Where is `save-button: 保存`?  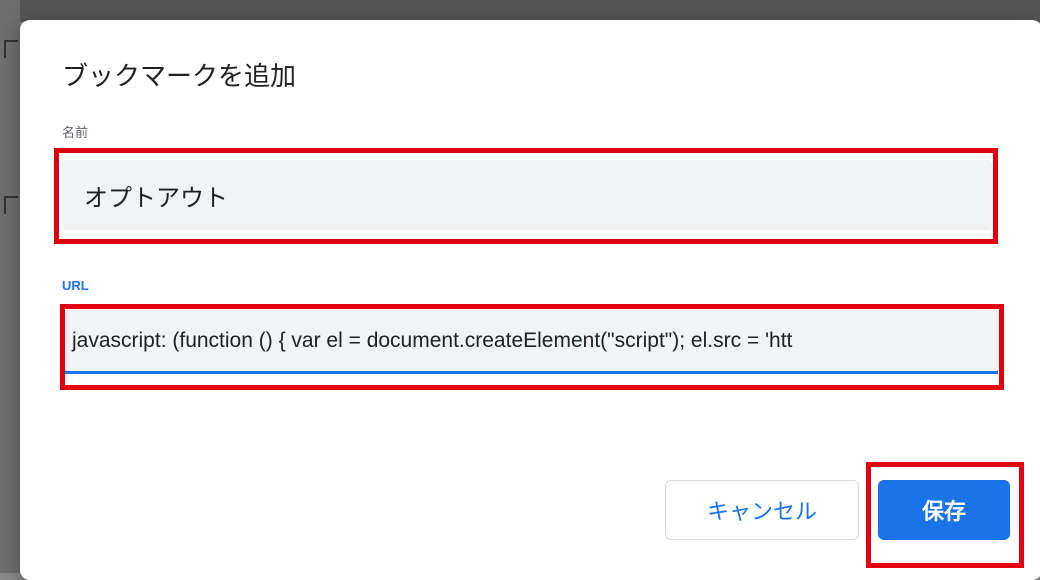
save-button: 保存 is located at coordinates (944, 510).